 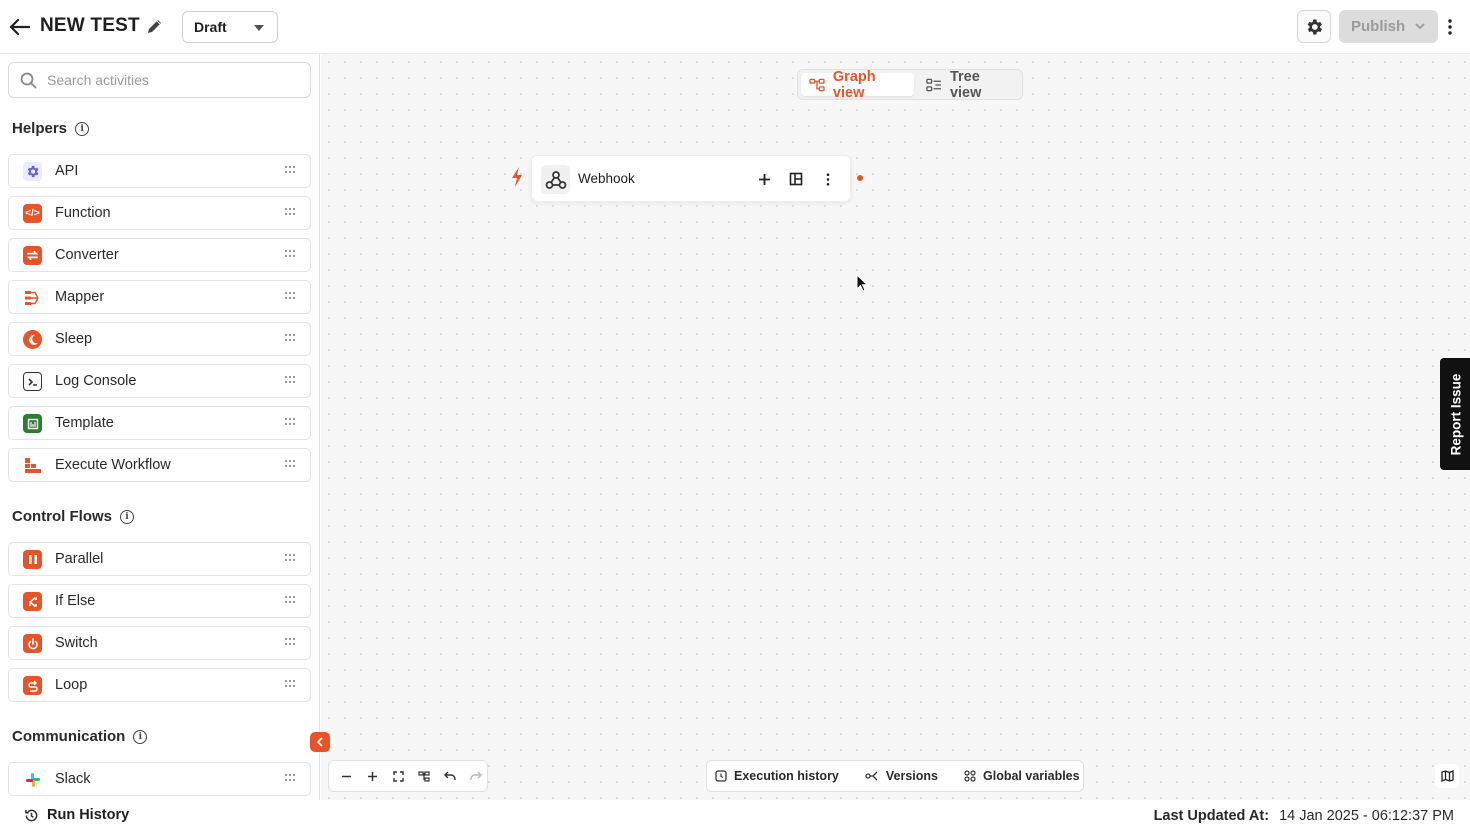 What do you see at coordinates (74, 339) in the screenshot?
I see `activity-label: Sleep` at bounding box center [74, 339].